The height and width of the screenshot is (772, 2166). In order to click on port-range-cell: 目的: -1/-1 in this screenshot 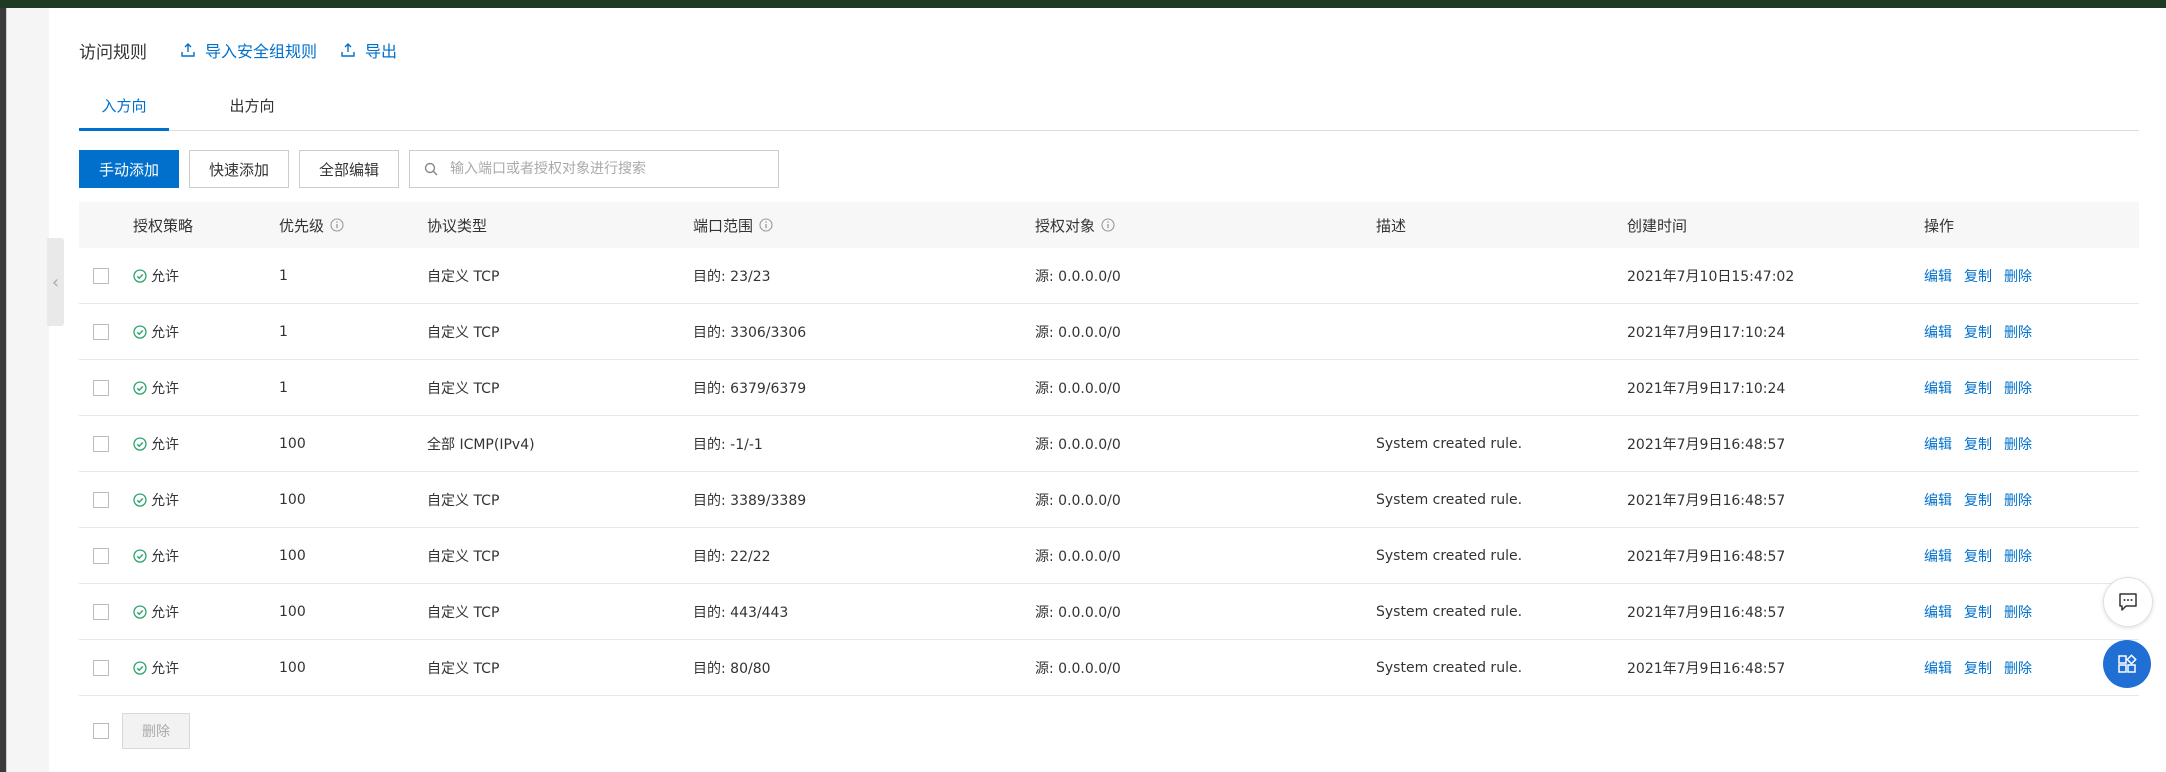, I will do `click(728, 444)`.